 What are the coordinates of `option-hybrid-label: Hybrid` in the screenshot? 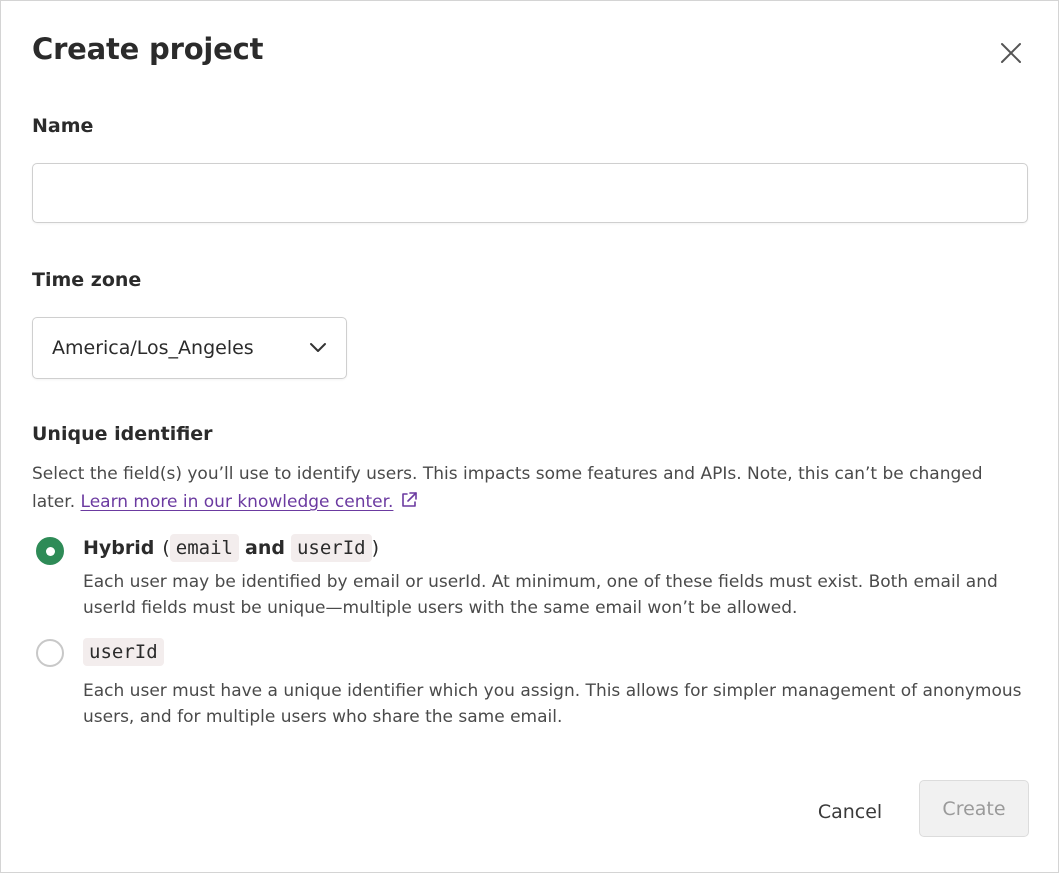 It's located at (119, 548).